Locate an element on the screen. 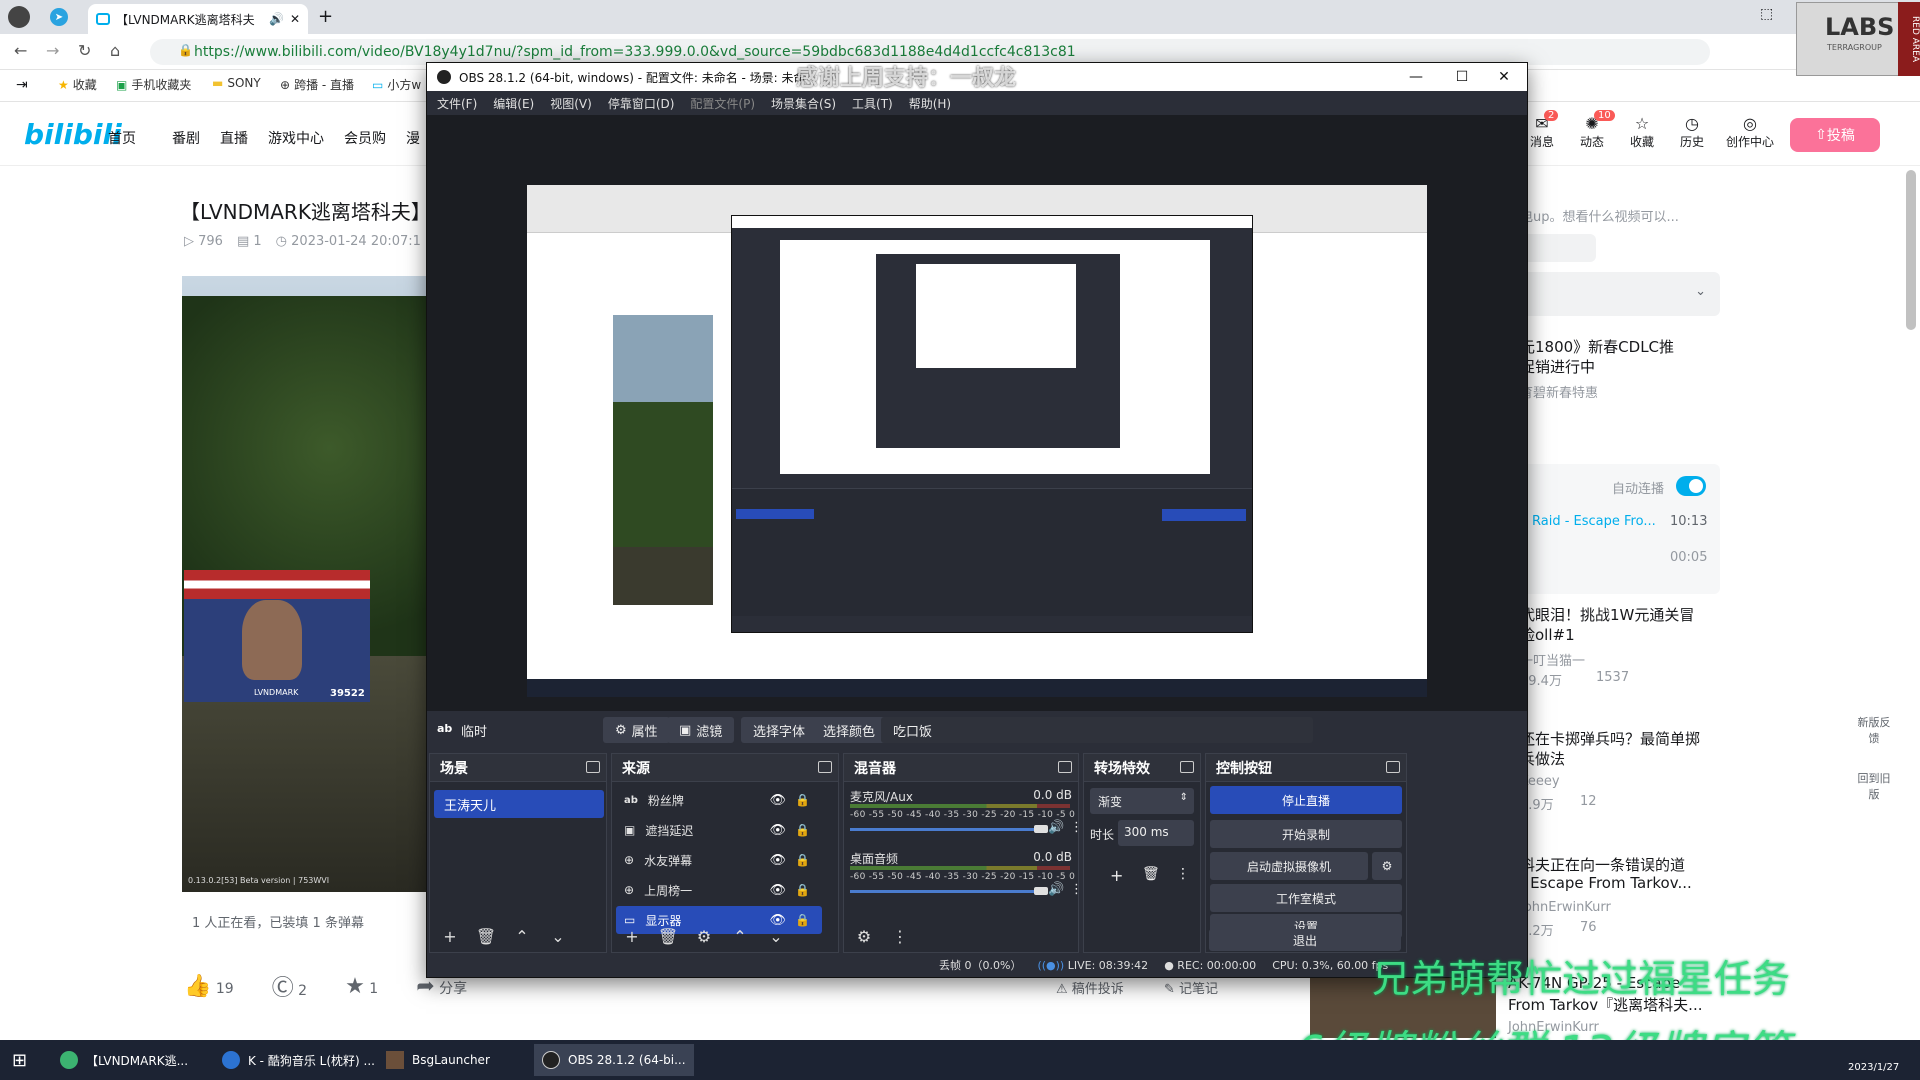 Image resolution: width=1920 pixels, height=1080 pixels. text-content-field: 吃口饭 is located at coordinates (1097, 730).